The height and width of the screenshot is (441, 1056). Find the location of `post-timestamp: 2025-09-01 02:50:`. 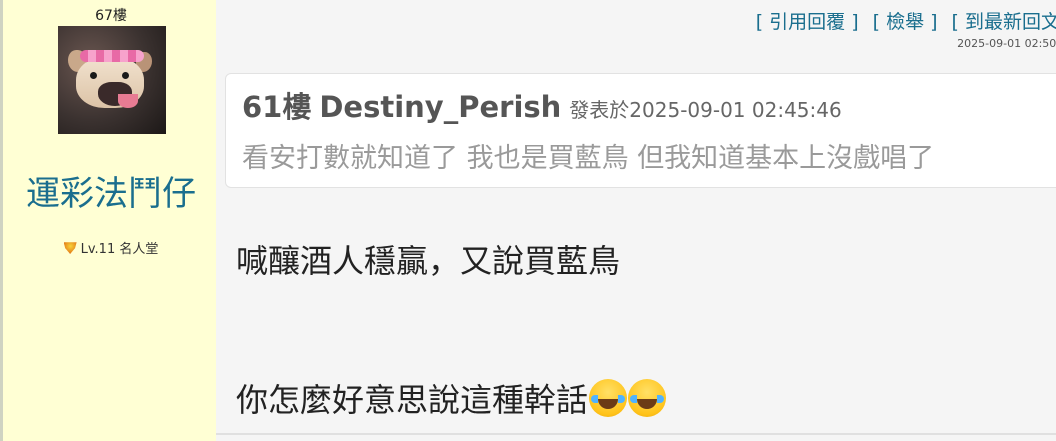

post-timestamp: 2025-09-01 02:50: is located at coordinates (1006, 43).